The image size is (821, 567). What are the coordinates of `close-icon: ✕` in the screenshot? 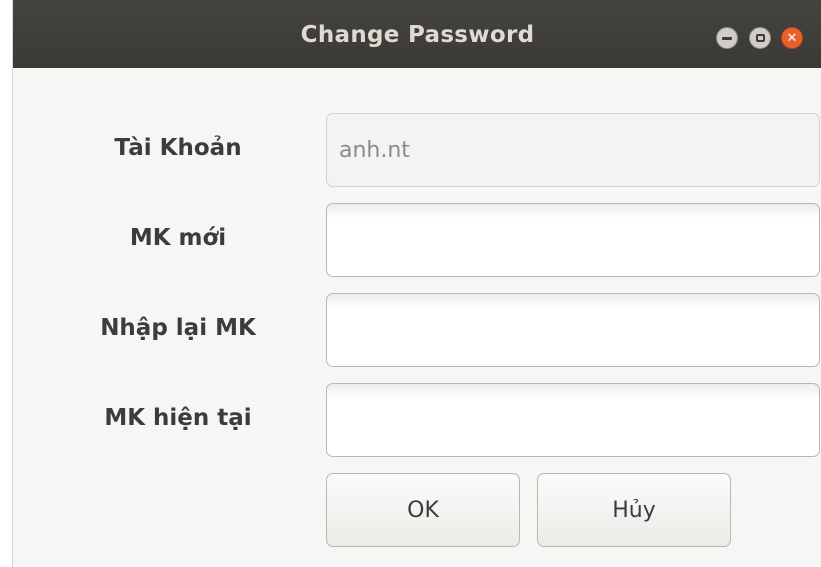 It's located at (792, 38).